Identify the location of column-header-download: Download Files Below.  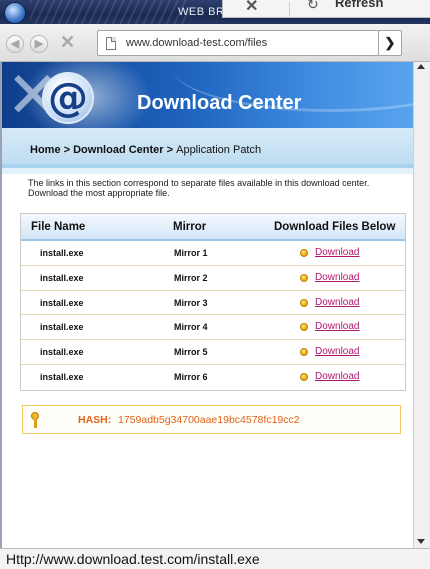
(335, 227).